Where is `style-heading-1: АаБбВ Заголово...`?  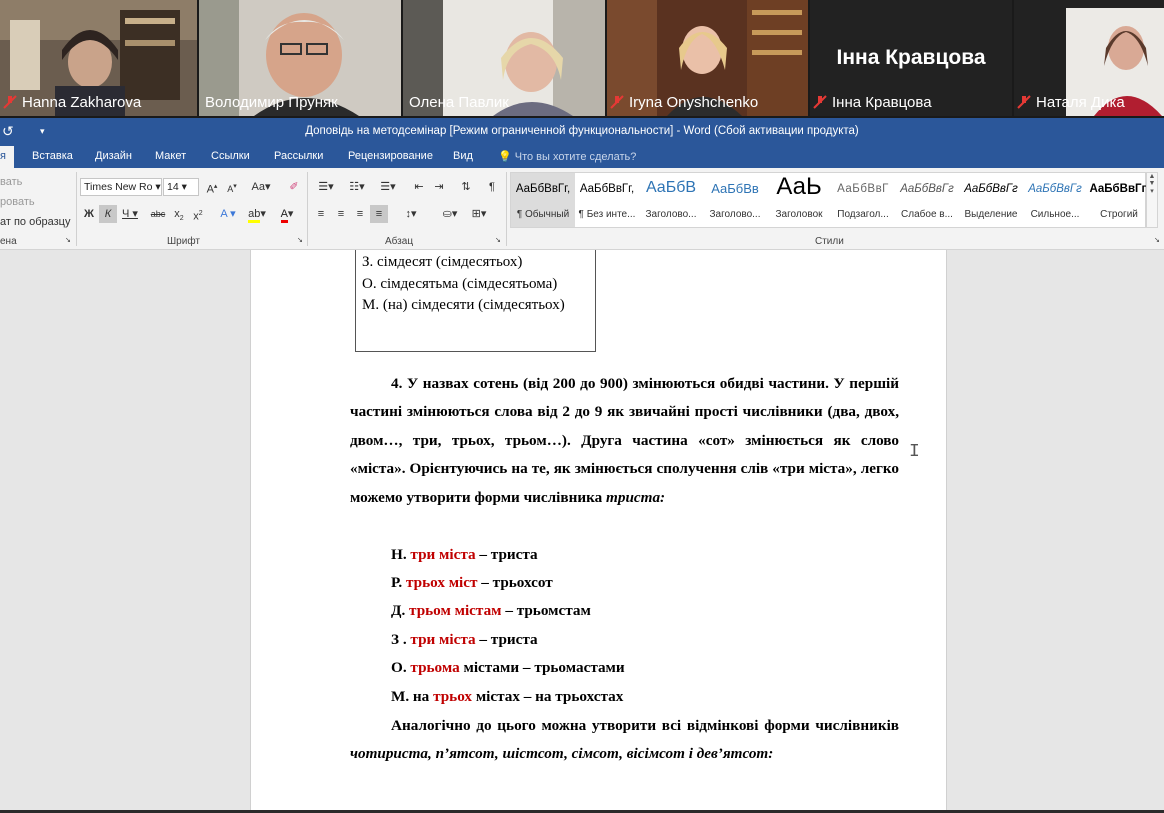 style-heading-1: АаБбВ Заголово... is located at coordinates (671, 200).